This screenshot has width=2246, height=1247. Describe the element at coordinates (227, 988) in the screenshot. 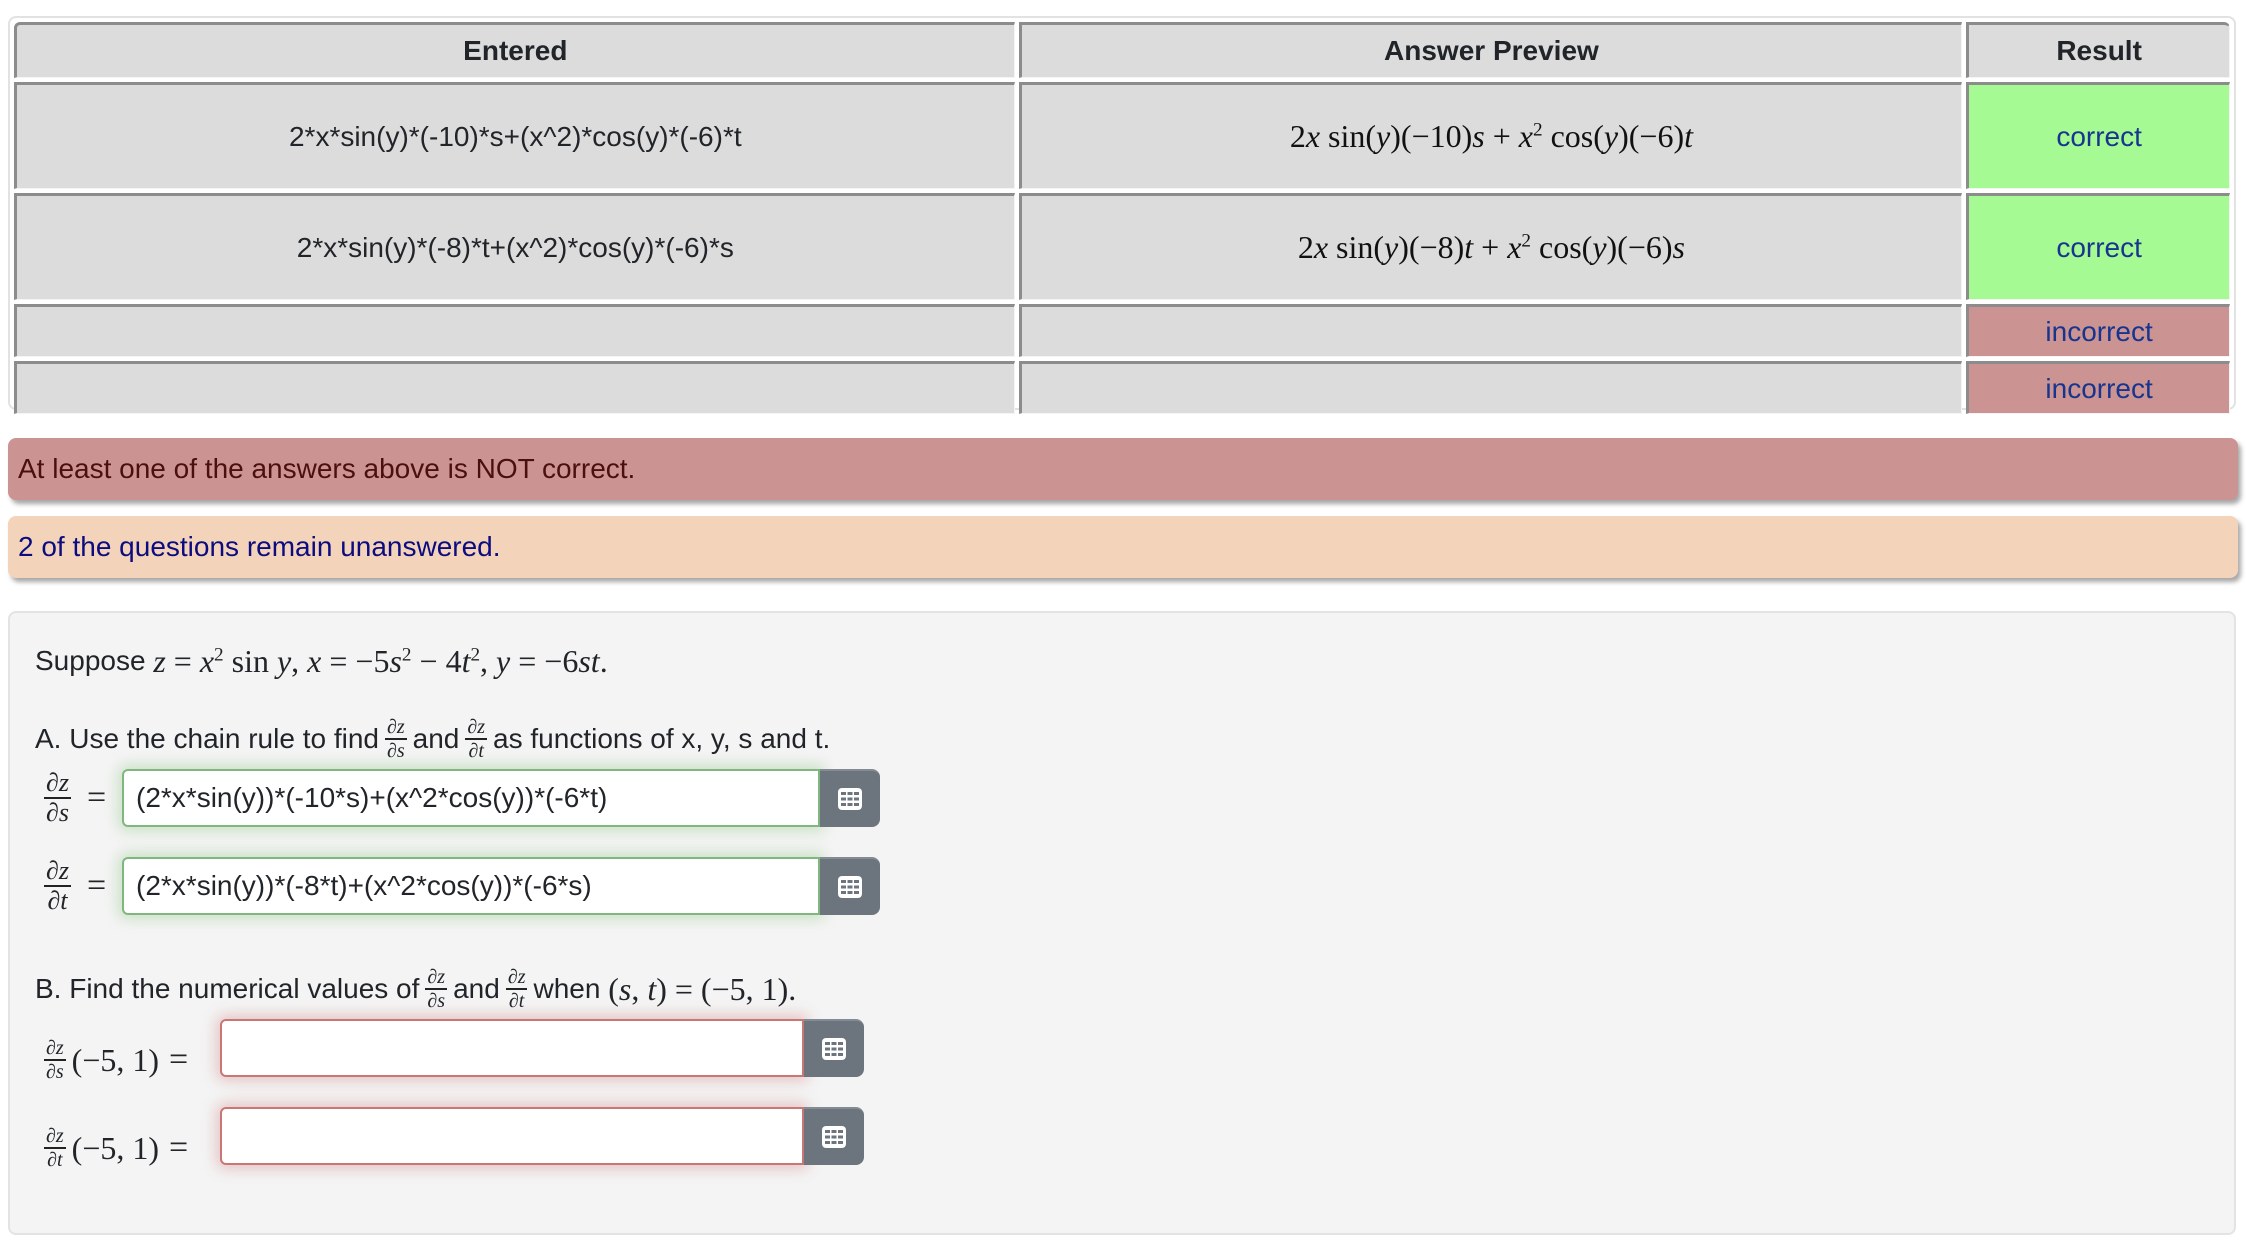

I see `part-b-prefix: B. Find the numerical values of` at that location.